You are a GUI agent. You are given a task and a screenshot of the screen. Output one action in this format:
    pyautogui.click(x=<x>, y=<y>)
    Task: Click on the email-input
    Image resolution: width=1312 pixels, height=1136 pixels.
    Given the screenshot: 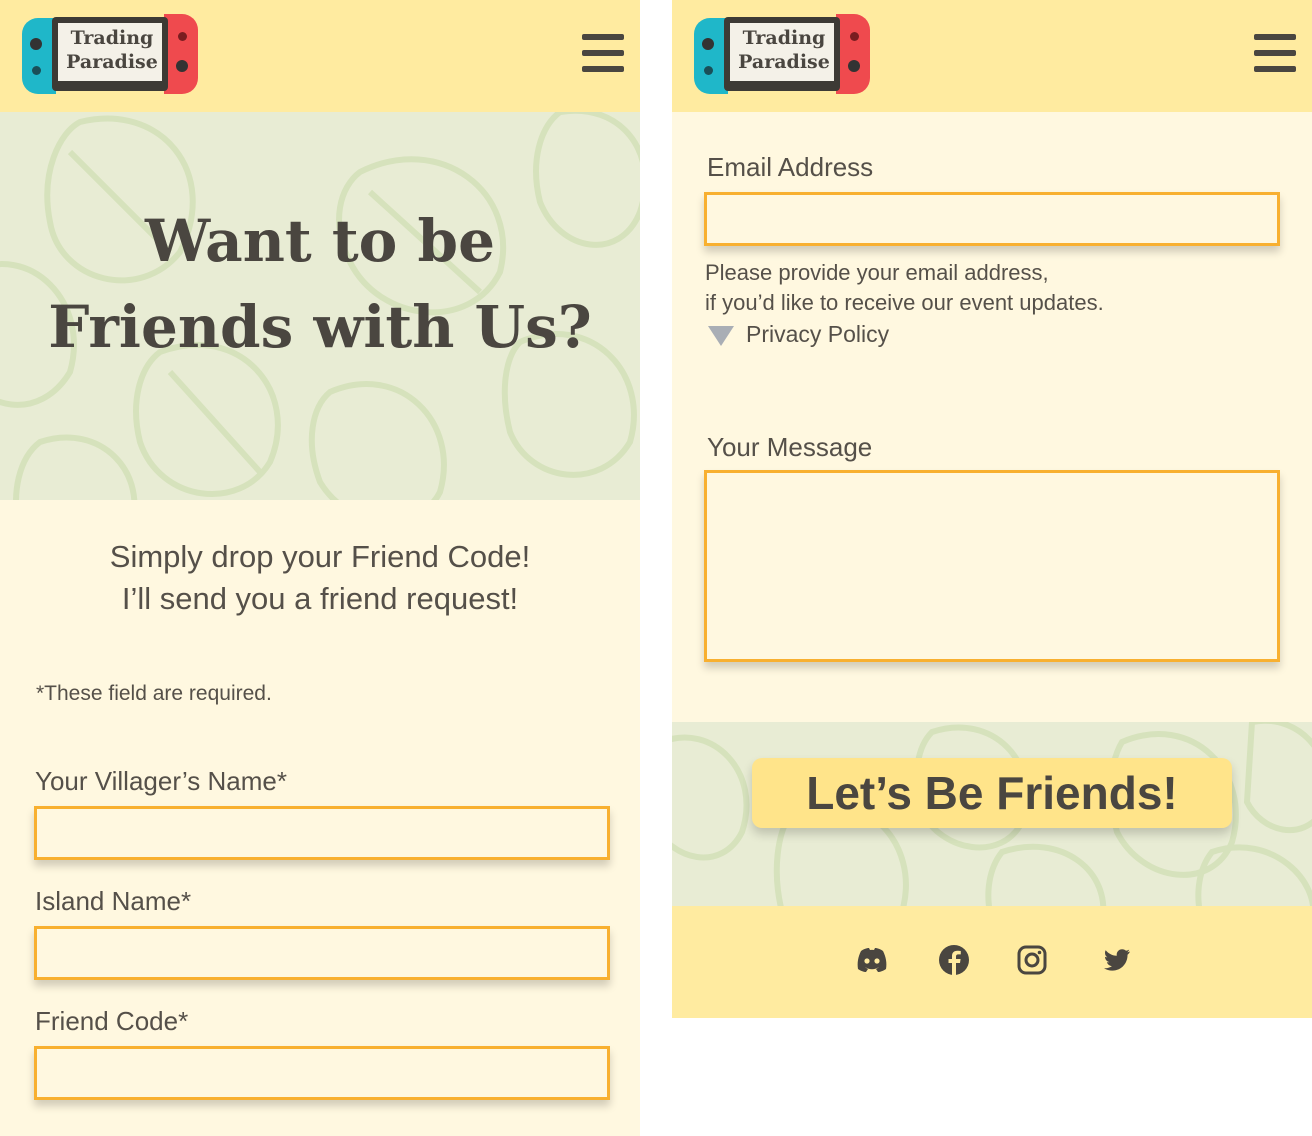 What is the action you would take?
    pyautogui.click(x=992, y=219)
    